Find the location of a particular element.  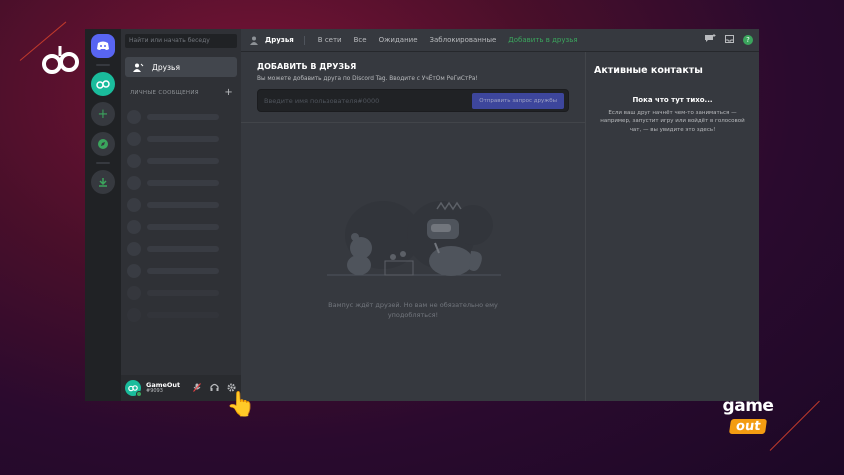

dm-list is located at coordinates (181, 238).